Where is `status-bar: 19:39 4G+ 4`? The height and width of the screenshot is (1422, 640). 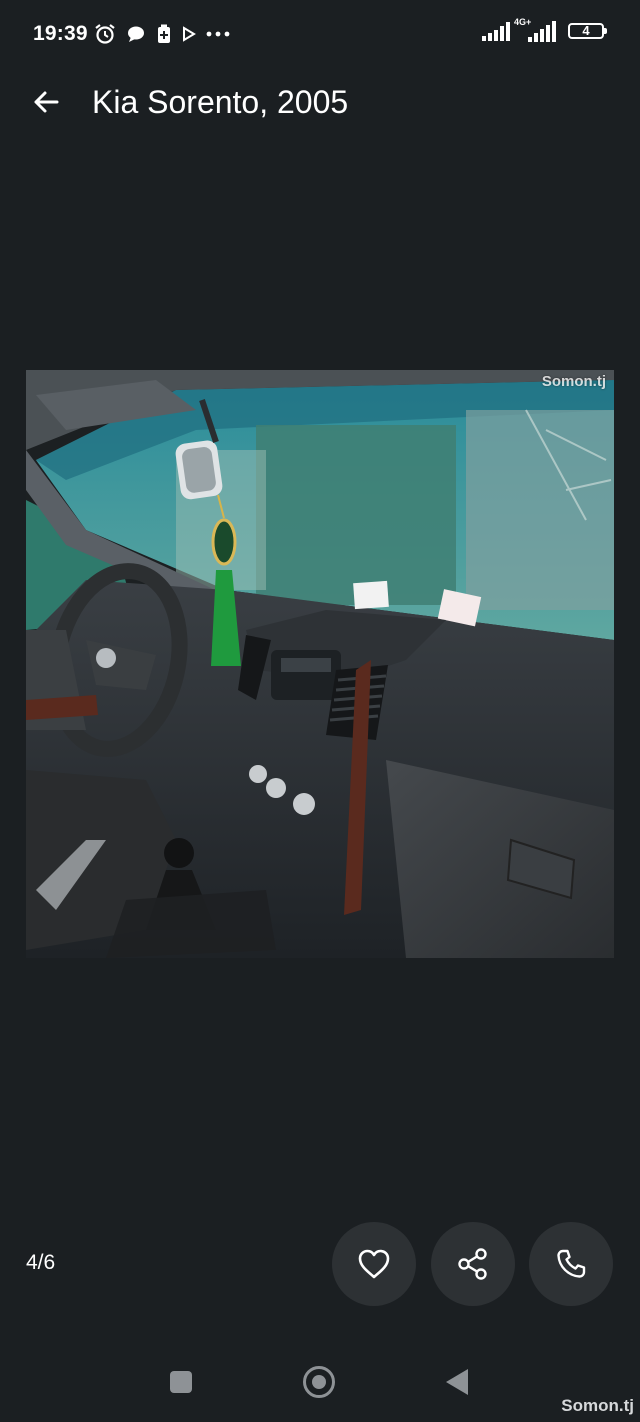
status-bar: 19:39 4G+ 4 is located at coordinates (320, 34).